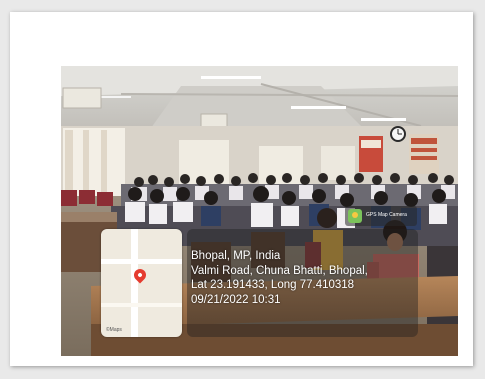 The image size is (485, 379). Describe the element at coordinates (236, 256) in the screenshot. I see `location-city: Bhopal, MP, India` at that location.